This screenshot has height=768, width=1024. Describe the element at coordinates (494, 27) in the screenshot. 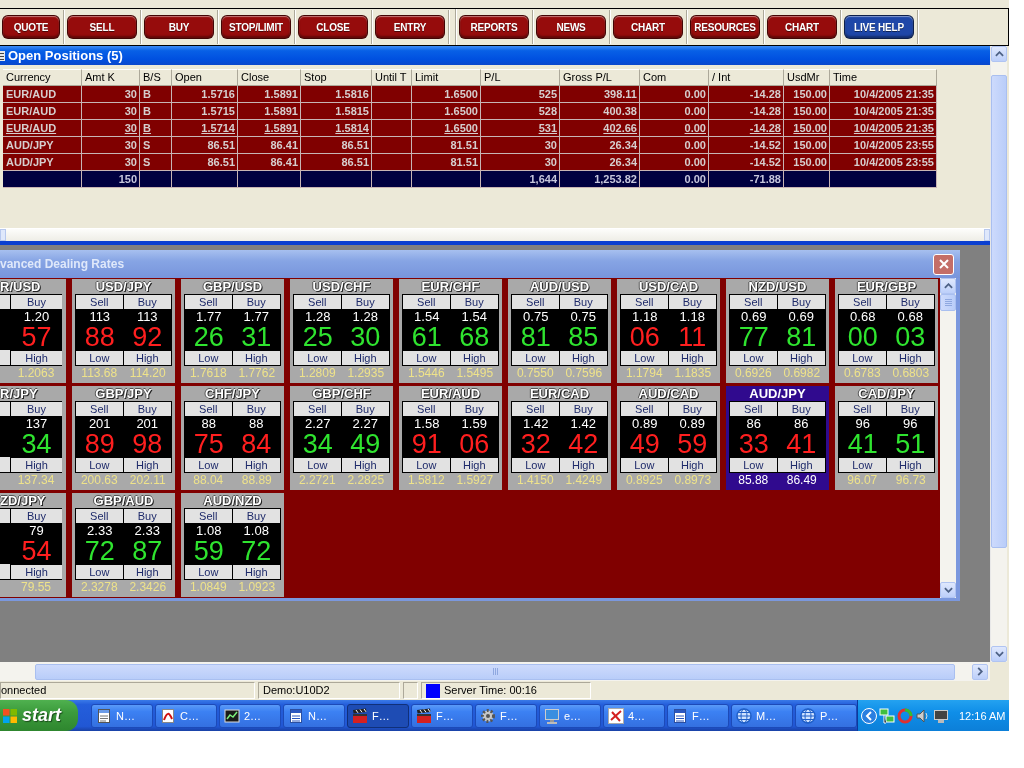

I see `toolbar-button: REPORTS` at that location.